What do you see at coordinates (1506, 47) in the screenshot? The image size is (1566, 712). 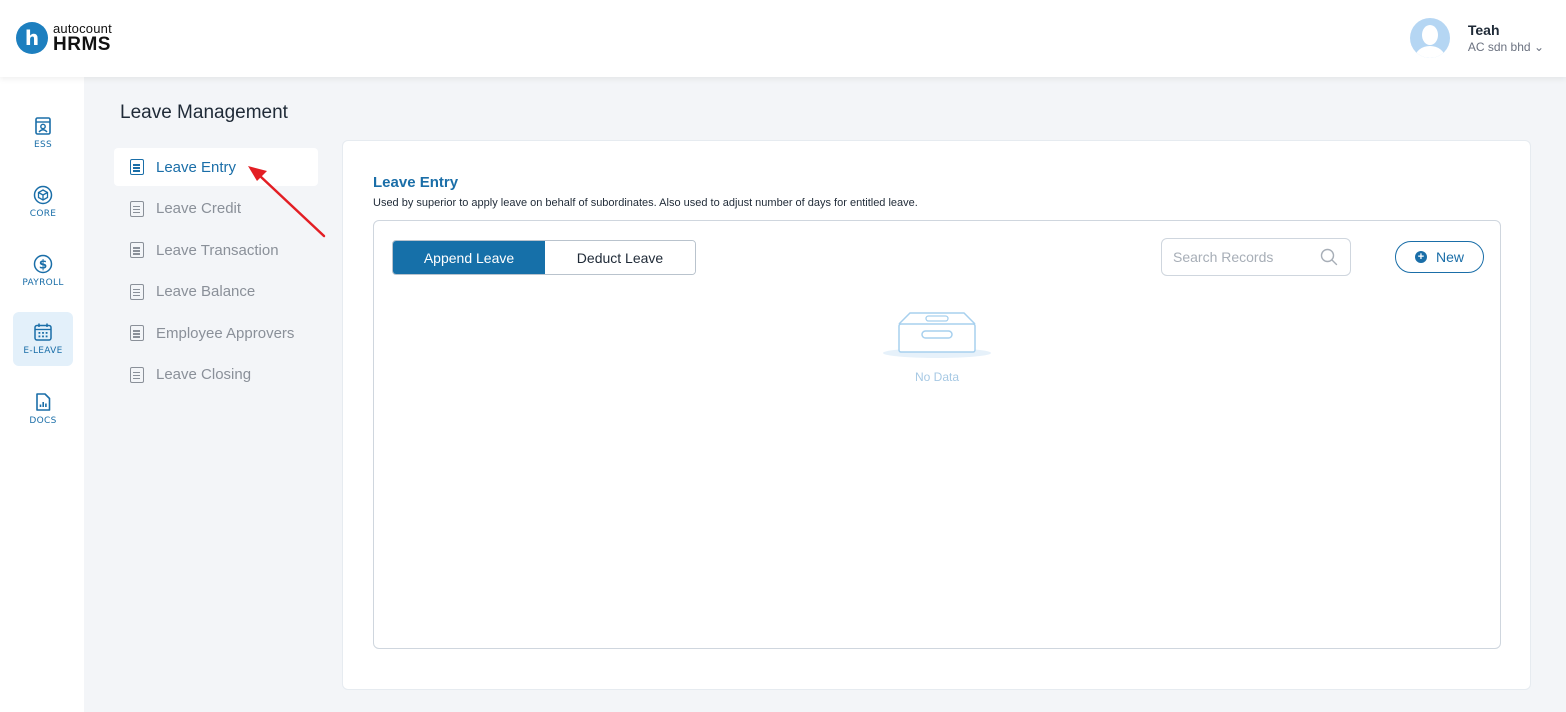 I see `user-company: AC sdn bhd ⌄` at bounding box center [1506, 47].